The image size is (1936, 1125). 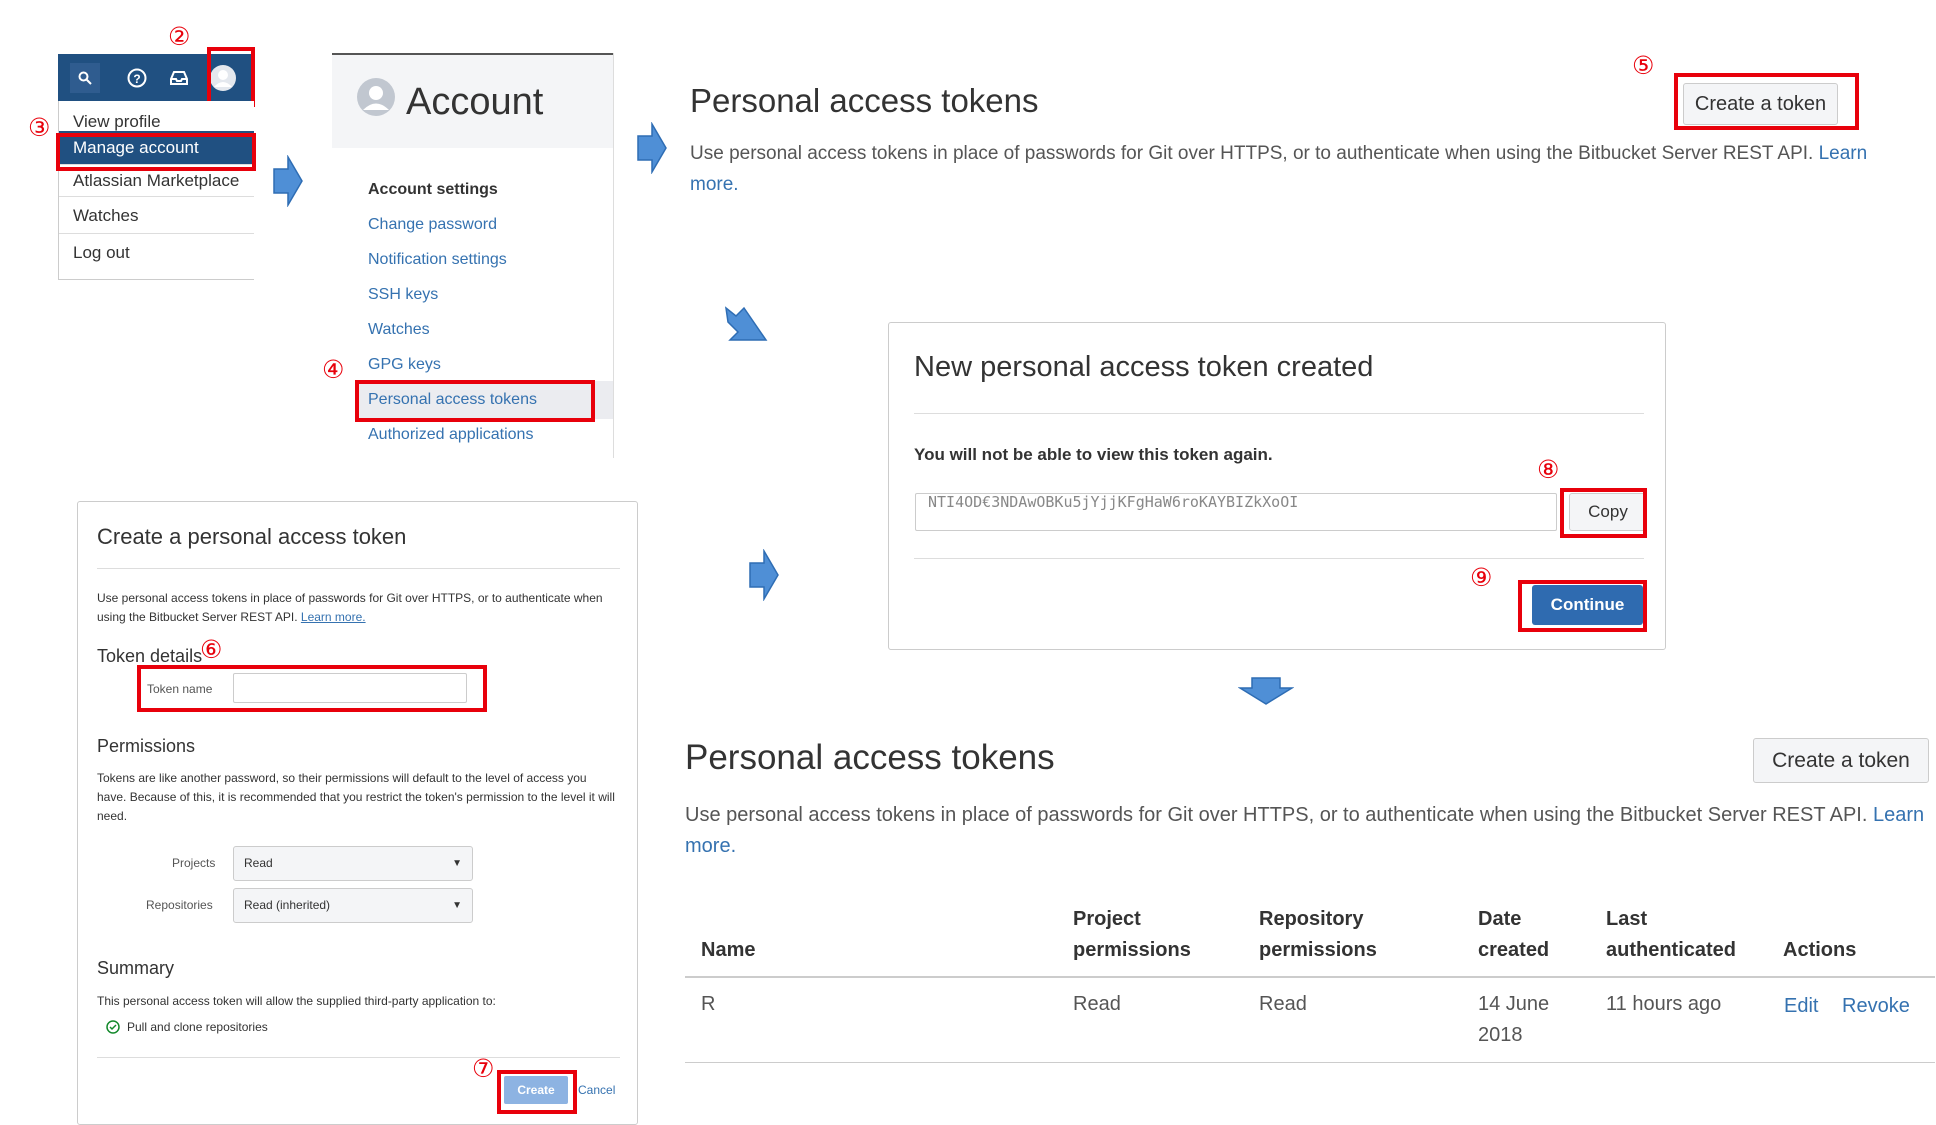 I want to click on account-header: Account, so click(x=472, y=100).